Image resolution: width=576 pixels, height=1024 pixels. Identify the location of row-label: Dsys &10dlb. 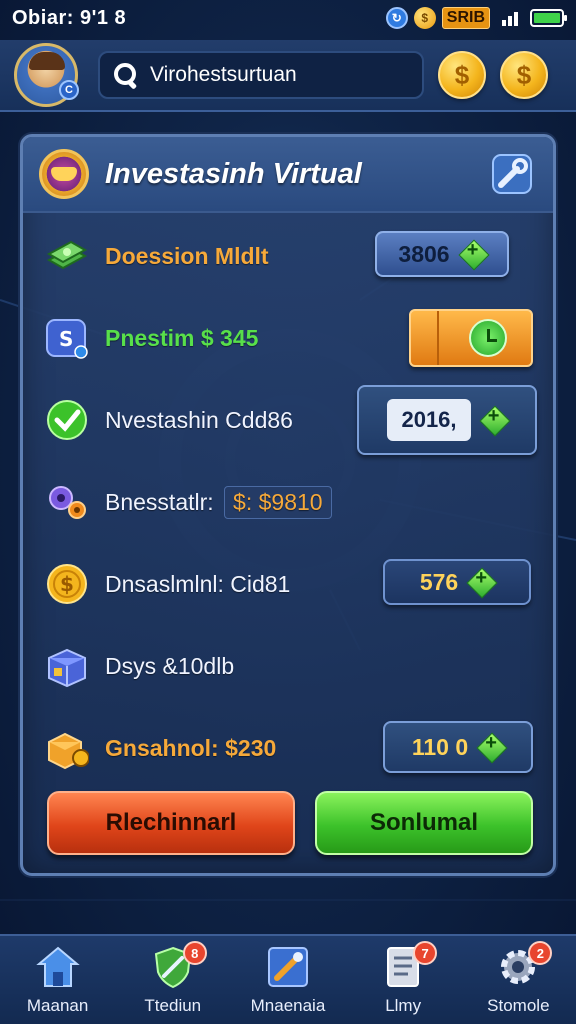
(170, 665).